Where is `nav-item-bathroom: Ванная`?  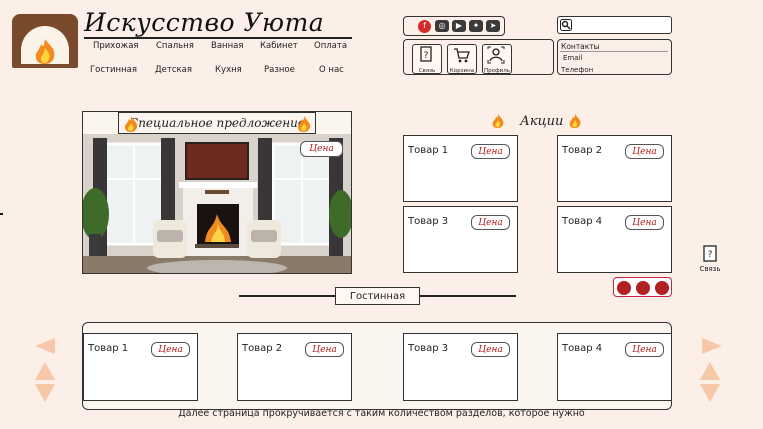
nav-item-bathroom: Ванная is located at coordinates (227, 46).